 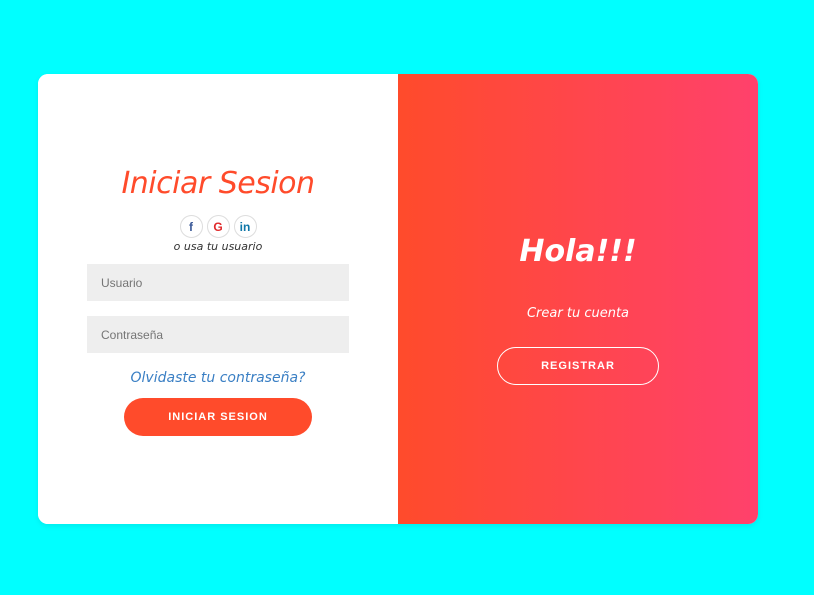 I want to click on overlay-subtitle: Crear tu cuenta, so click(x=578, y=313).